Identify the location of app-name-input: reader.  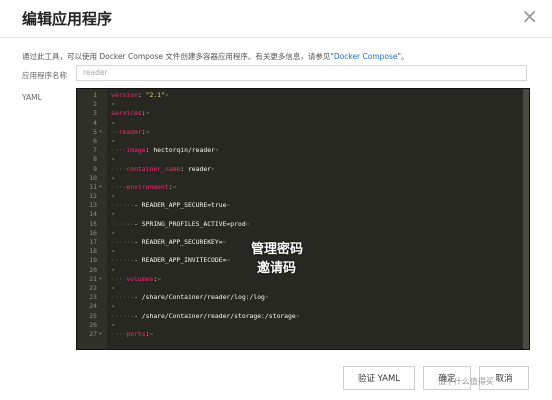
(301, 73).